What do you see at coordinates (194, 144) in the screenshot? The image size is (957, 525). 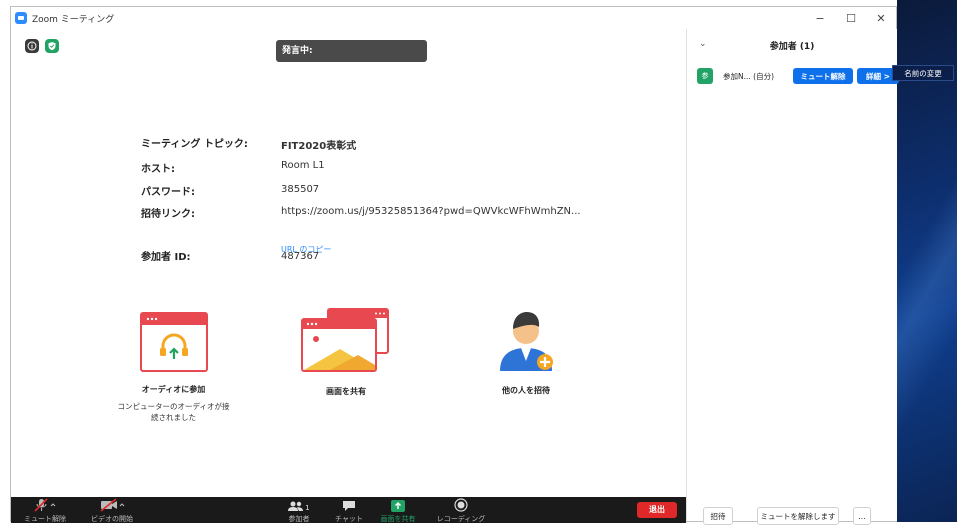 I see `topic-label: ミーティング トピック:` at bounding box center [194, 144].